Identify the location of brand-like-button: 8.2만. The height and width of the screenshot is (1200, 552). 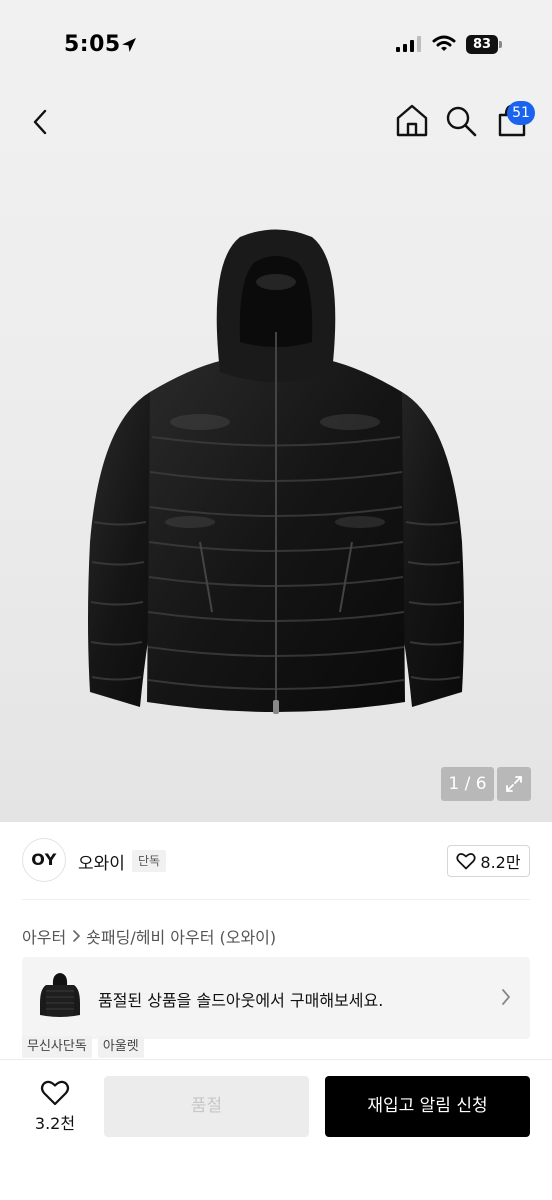
(488, 861).